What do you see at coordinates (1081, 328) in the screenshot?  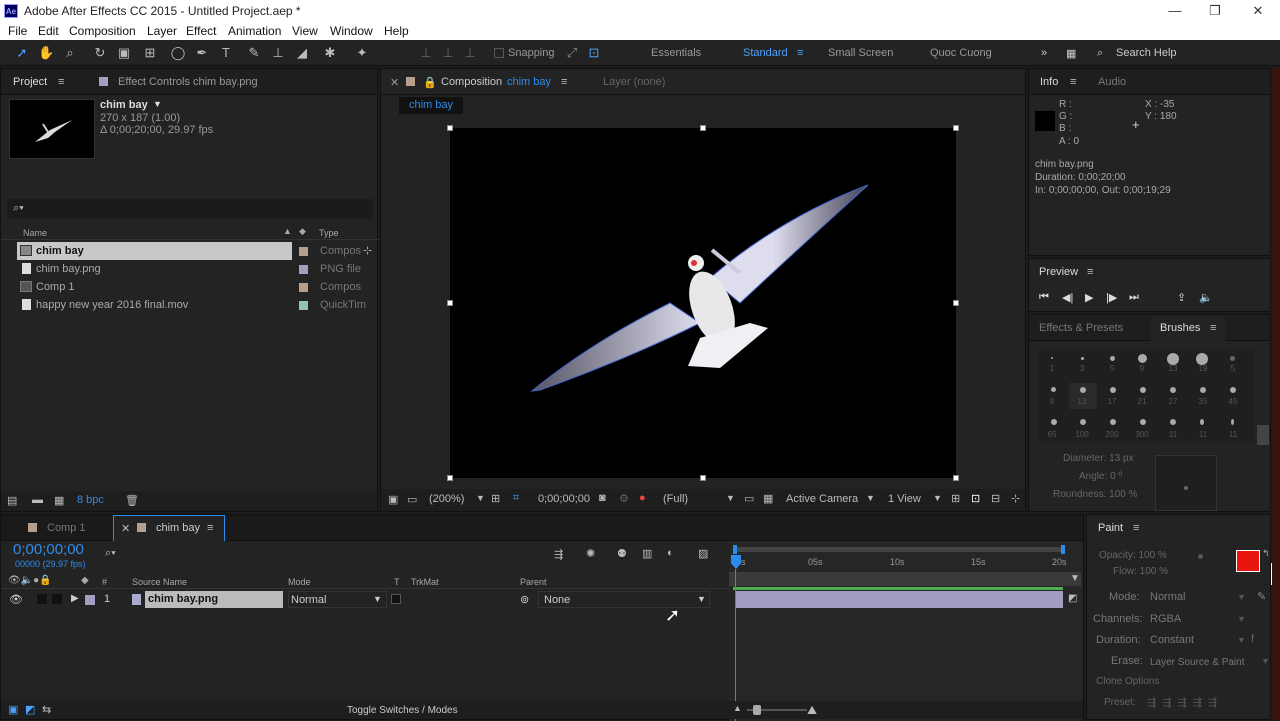 I see `tab-effects-presets: Effects & Presets` at bounding box center [1081, 328].